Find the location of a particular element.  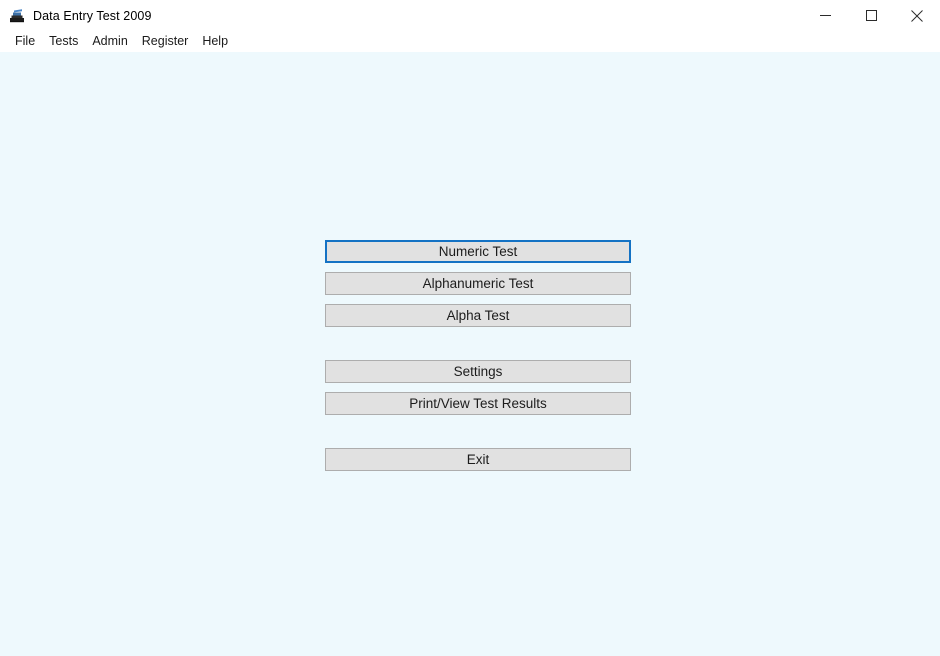

numeric-test-button: Numeric Test is located at coordinates (478, 251).